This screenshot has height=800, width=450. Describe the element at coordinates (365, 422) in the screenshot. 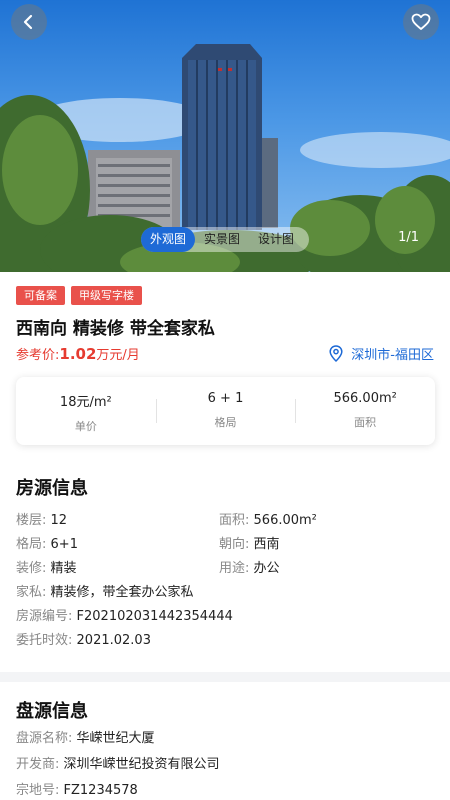

I see `stat-label: 面积` at that location.